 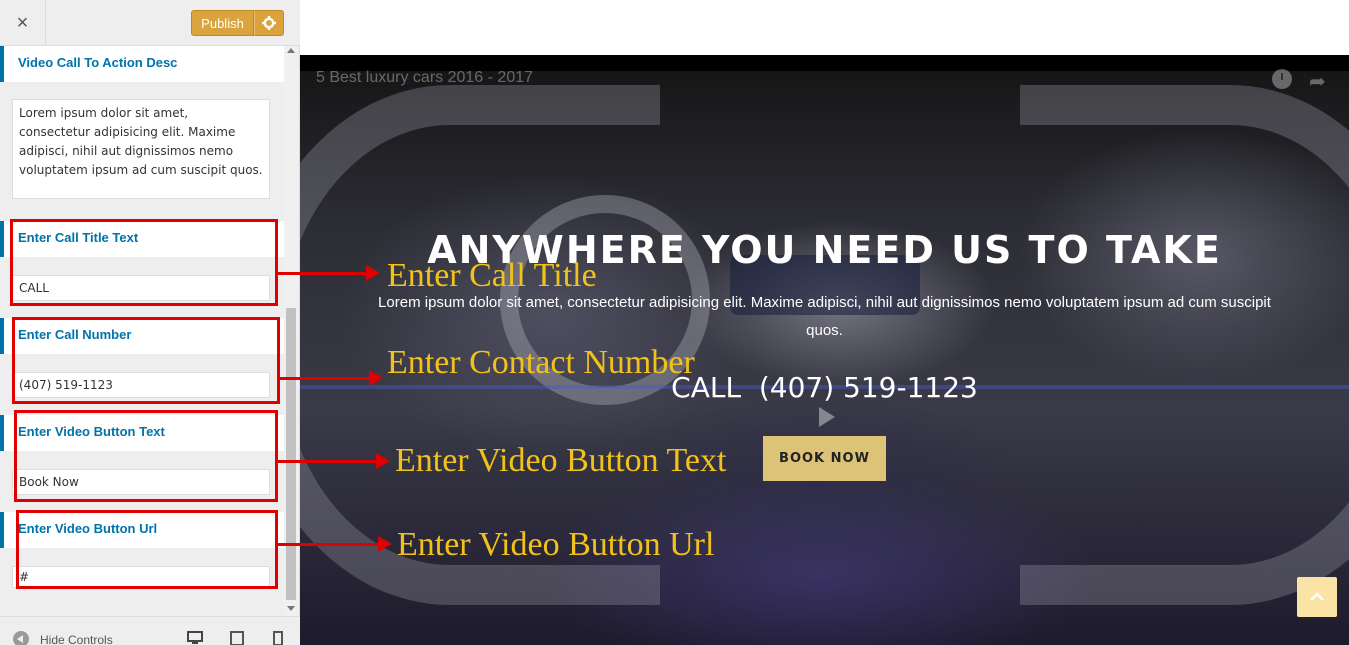 I want to click on annotation-box-button-url, so click(x=147, y=549).